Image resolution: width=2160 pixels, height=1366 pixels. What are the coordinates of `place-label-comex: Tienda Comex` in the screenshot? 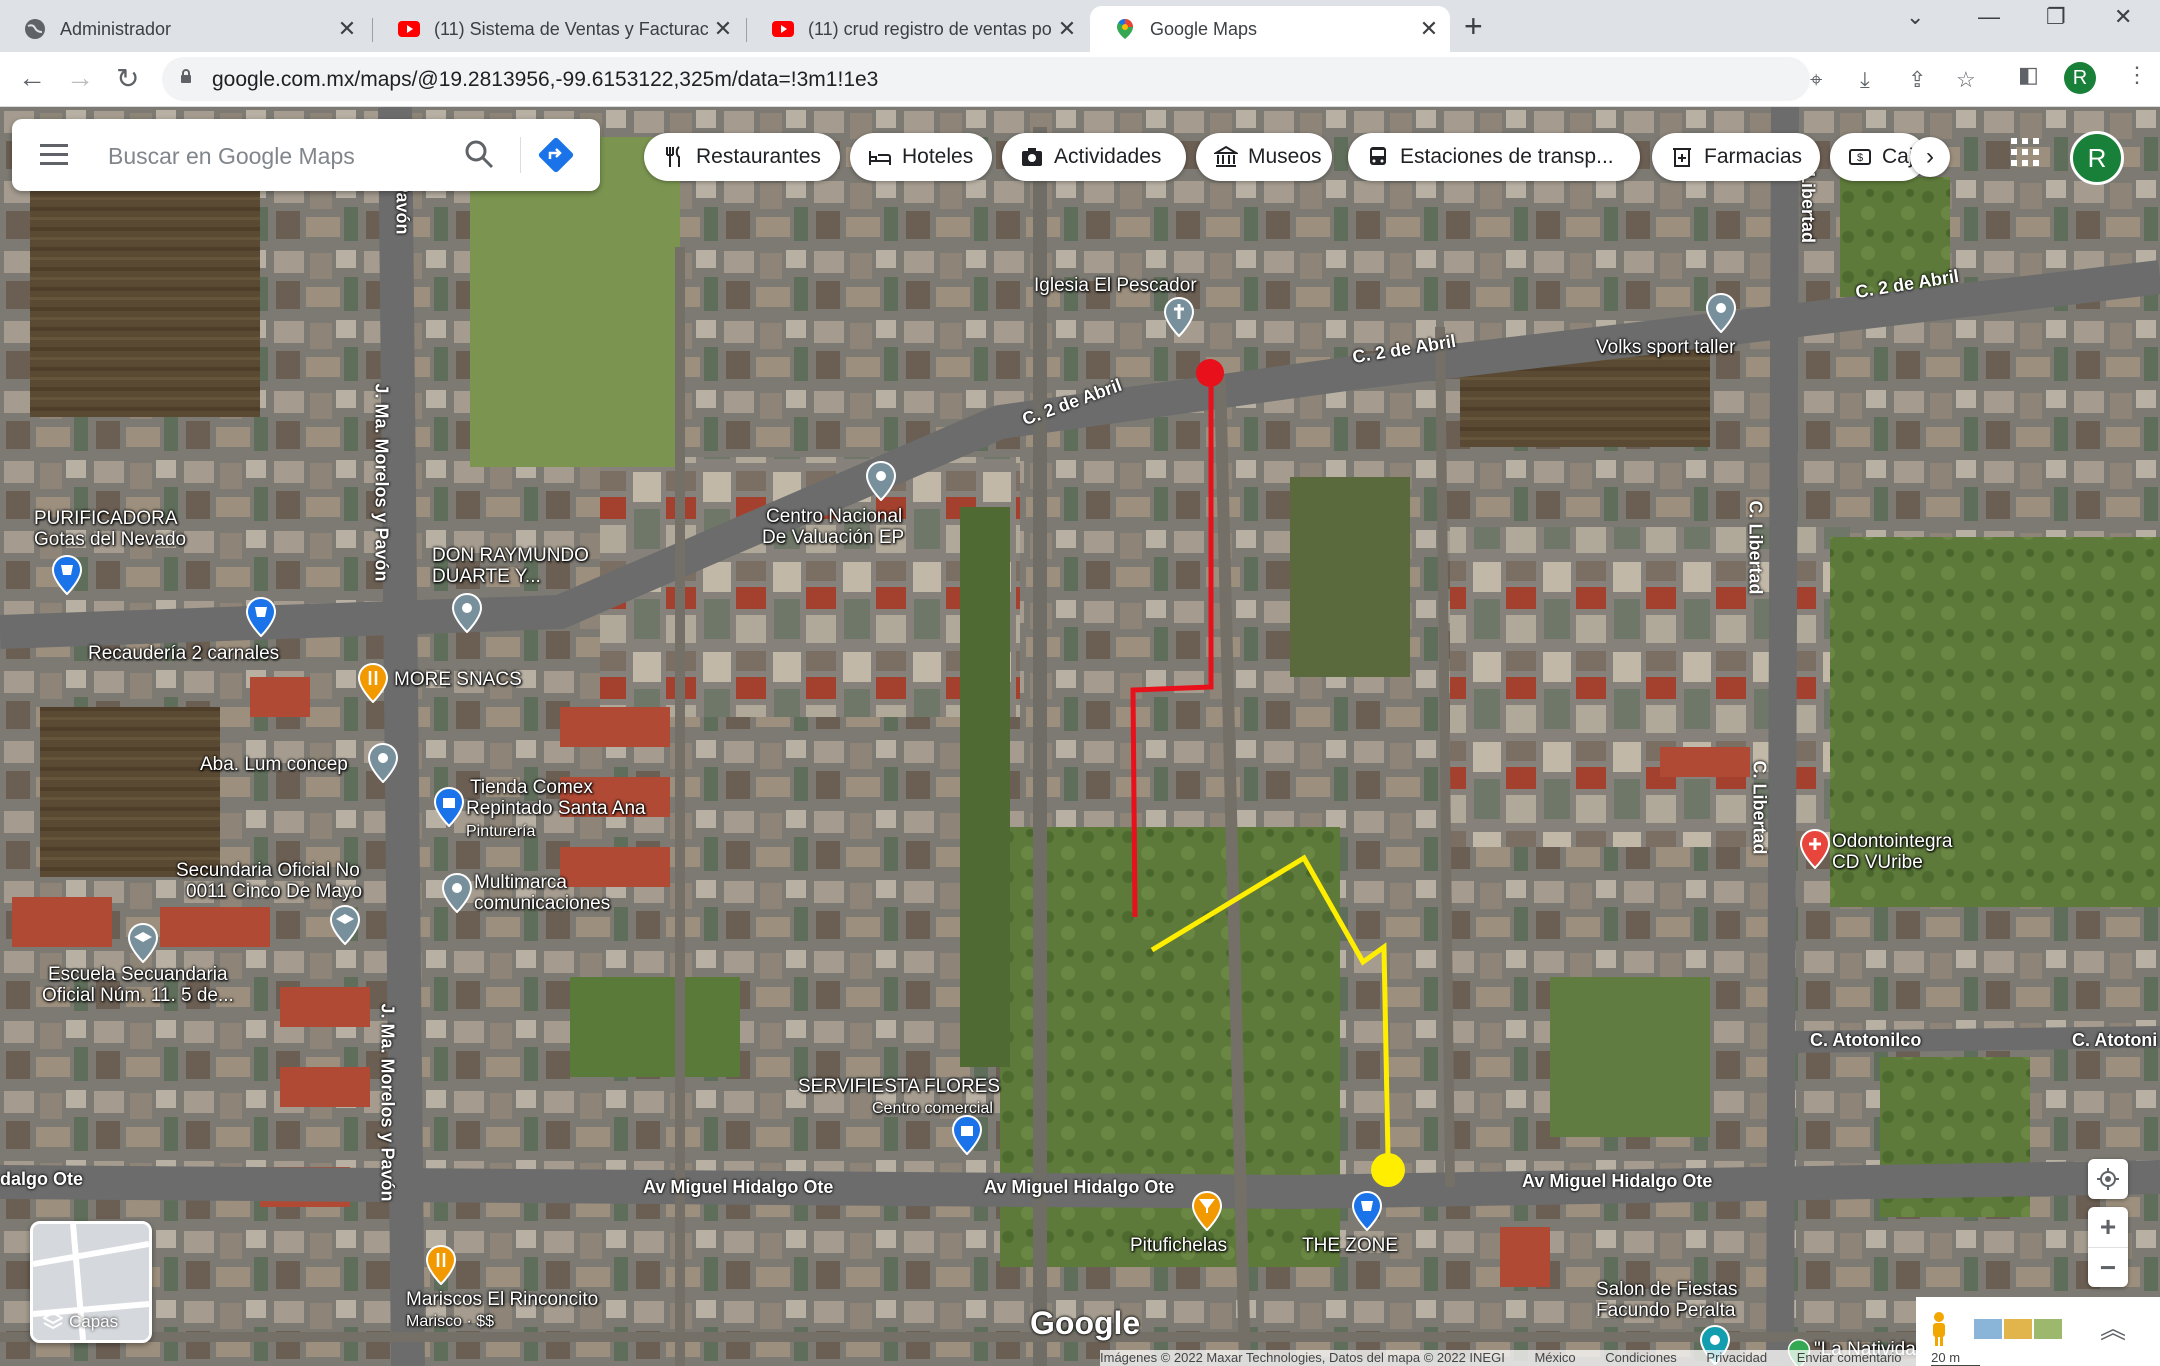 It's located at (531, 787).